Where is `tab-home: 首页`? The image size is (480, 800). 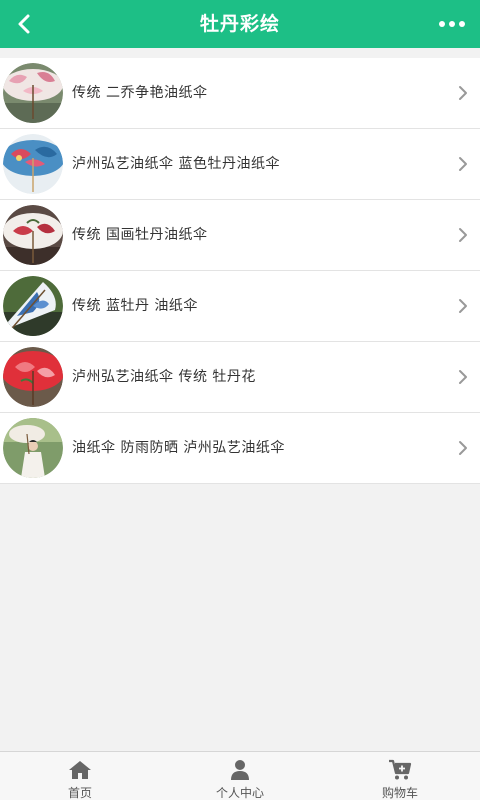 tab-home: 首页 is located at coordinates (80, 776).